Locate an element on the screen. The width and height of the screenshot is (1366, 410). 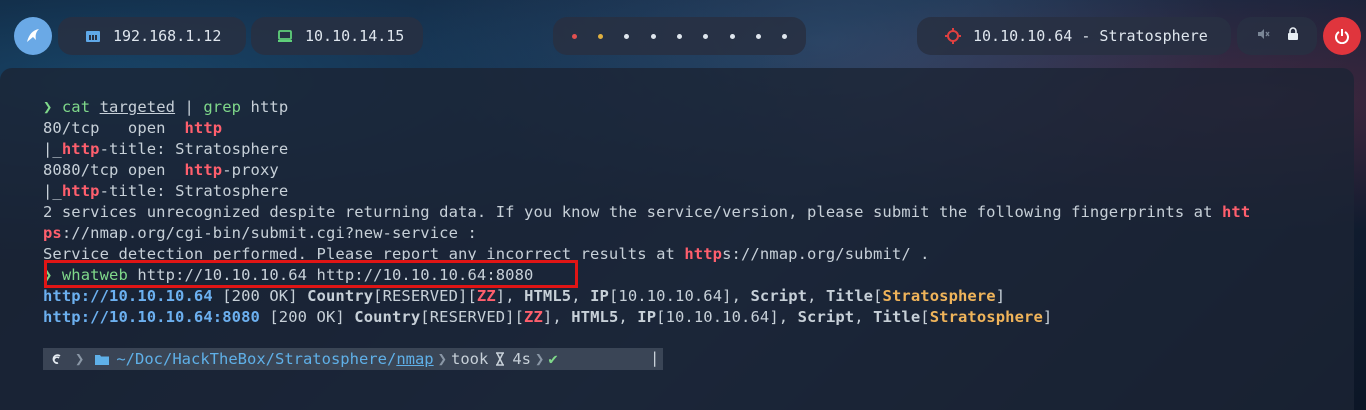
system-tray is located at coordinates (1277, 36).